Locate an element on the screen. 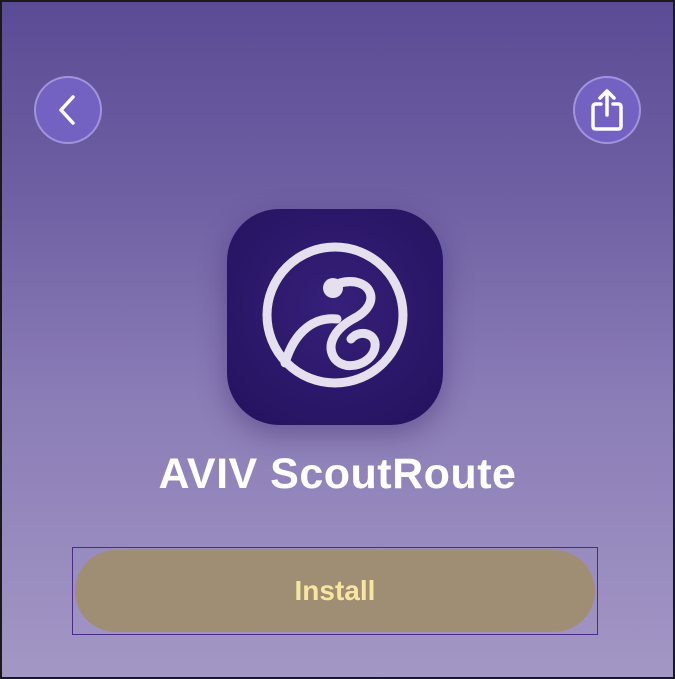 This screenshot has width=675, height=679. scoutroute-logo-icon is located at coordinates (335, 317).